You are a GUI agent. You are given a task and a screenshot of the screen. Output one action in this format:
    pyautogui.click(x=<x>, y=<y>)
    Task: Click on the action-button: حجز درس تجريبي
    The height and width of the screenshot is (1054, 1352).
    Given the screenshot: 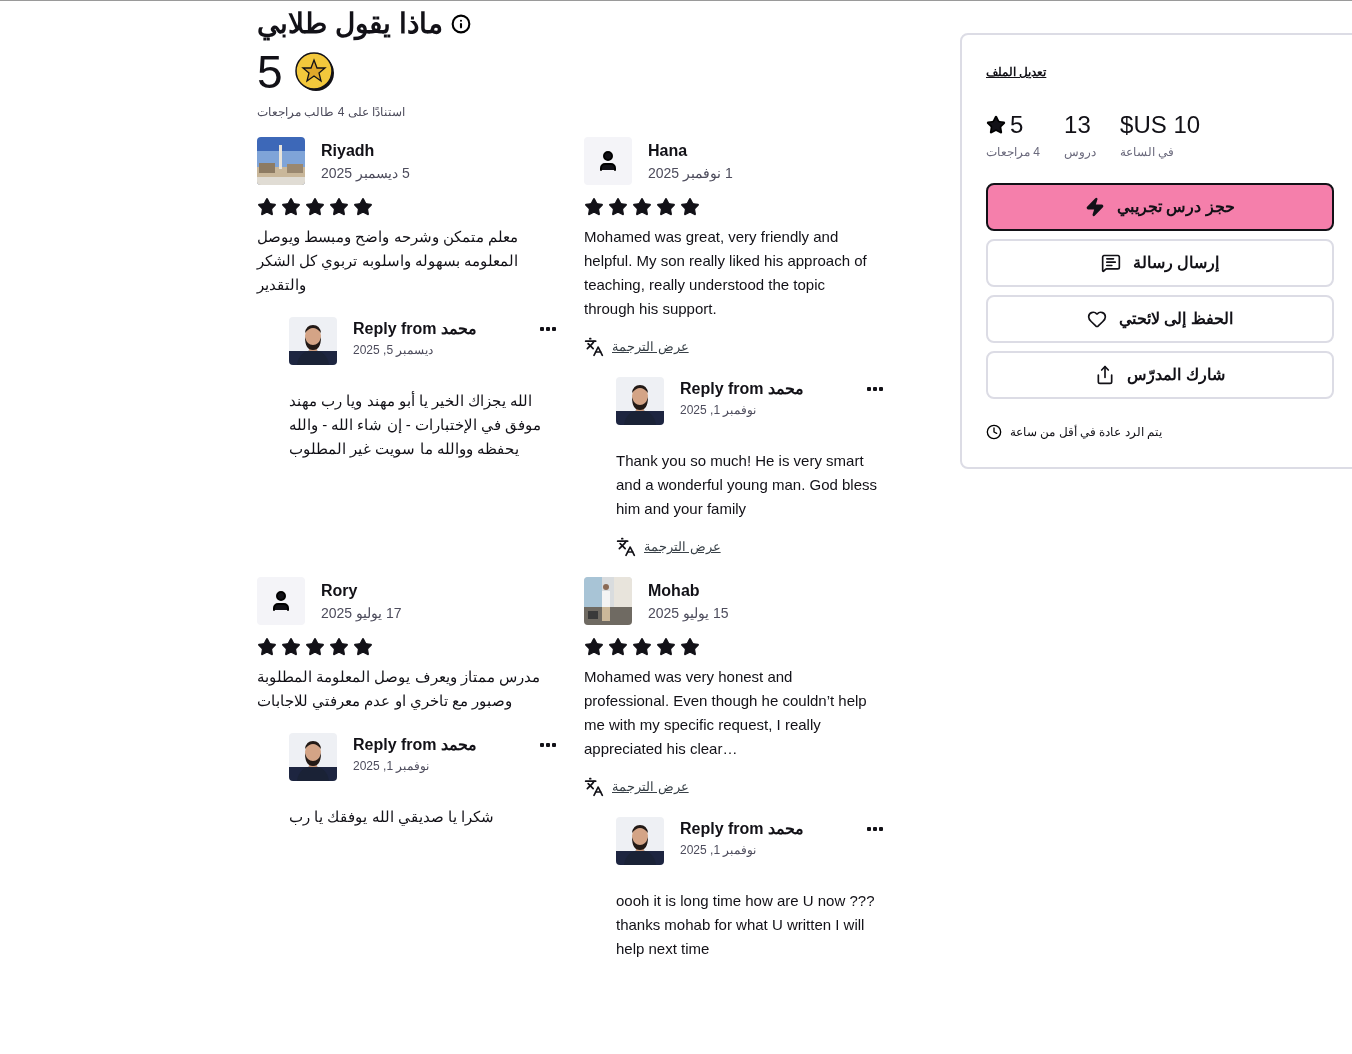 What is the action you would take?
    pyautogui.click(x=1160, y=207)
    